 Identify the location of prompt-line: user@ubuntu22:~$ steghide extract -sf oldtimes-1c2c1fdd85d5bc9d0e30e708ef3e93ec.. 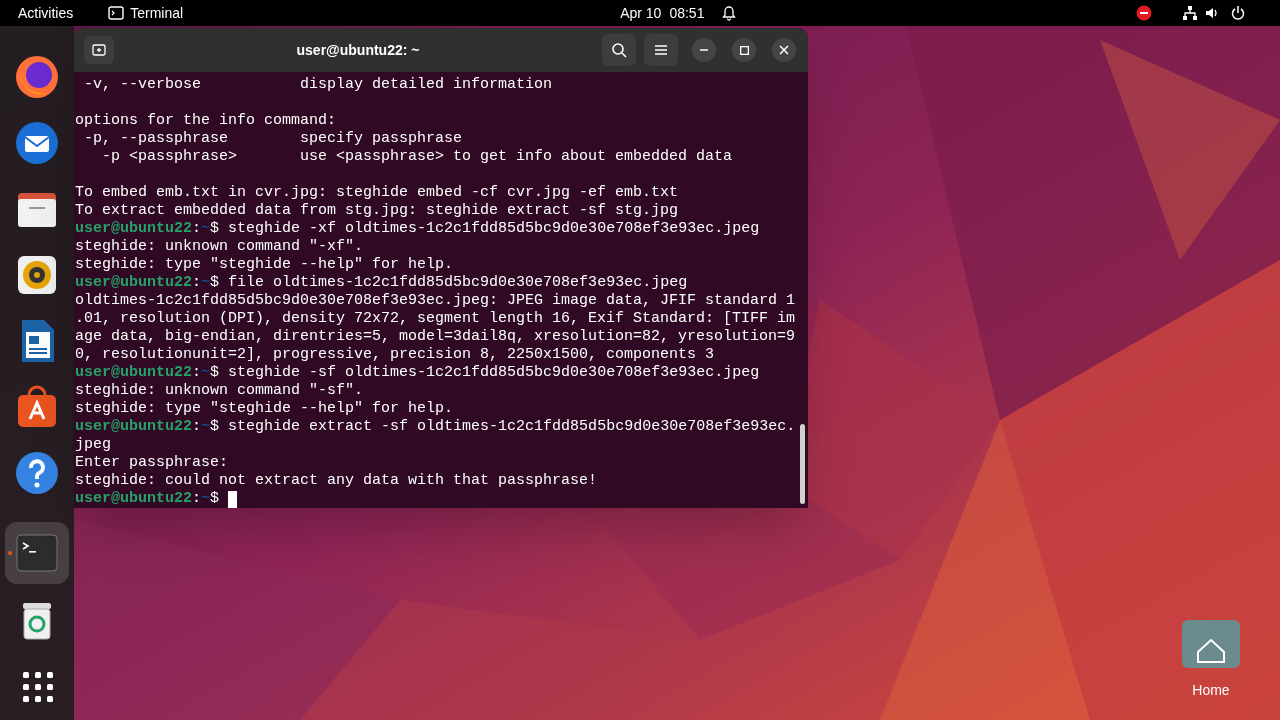
(435, 427).